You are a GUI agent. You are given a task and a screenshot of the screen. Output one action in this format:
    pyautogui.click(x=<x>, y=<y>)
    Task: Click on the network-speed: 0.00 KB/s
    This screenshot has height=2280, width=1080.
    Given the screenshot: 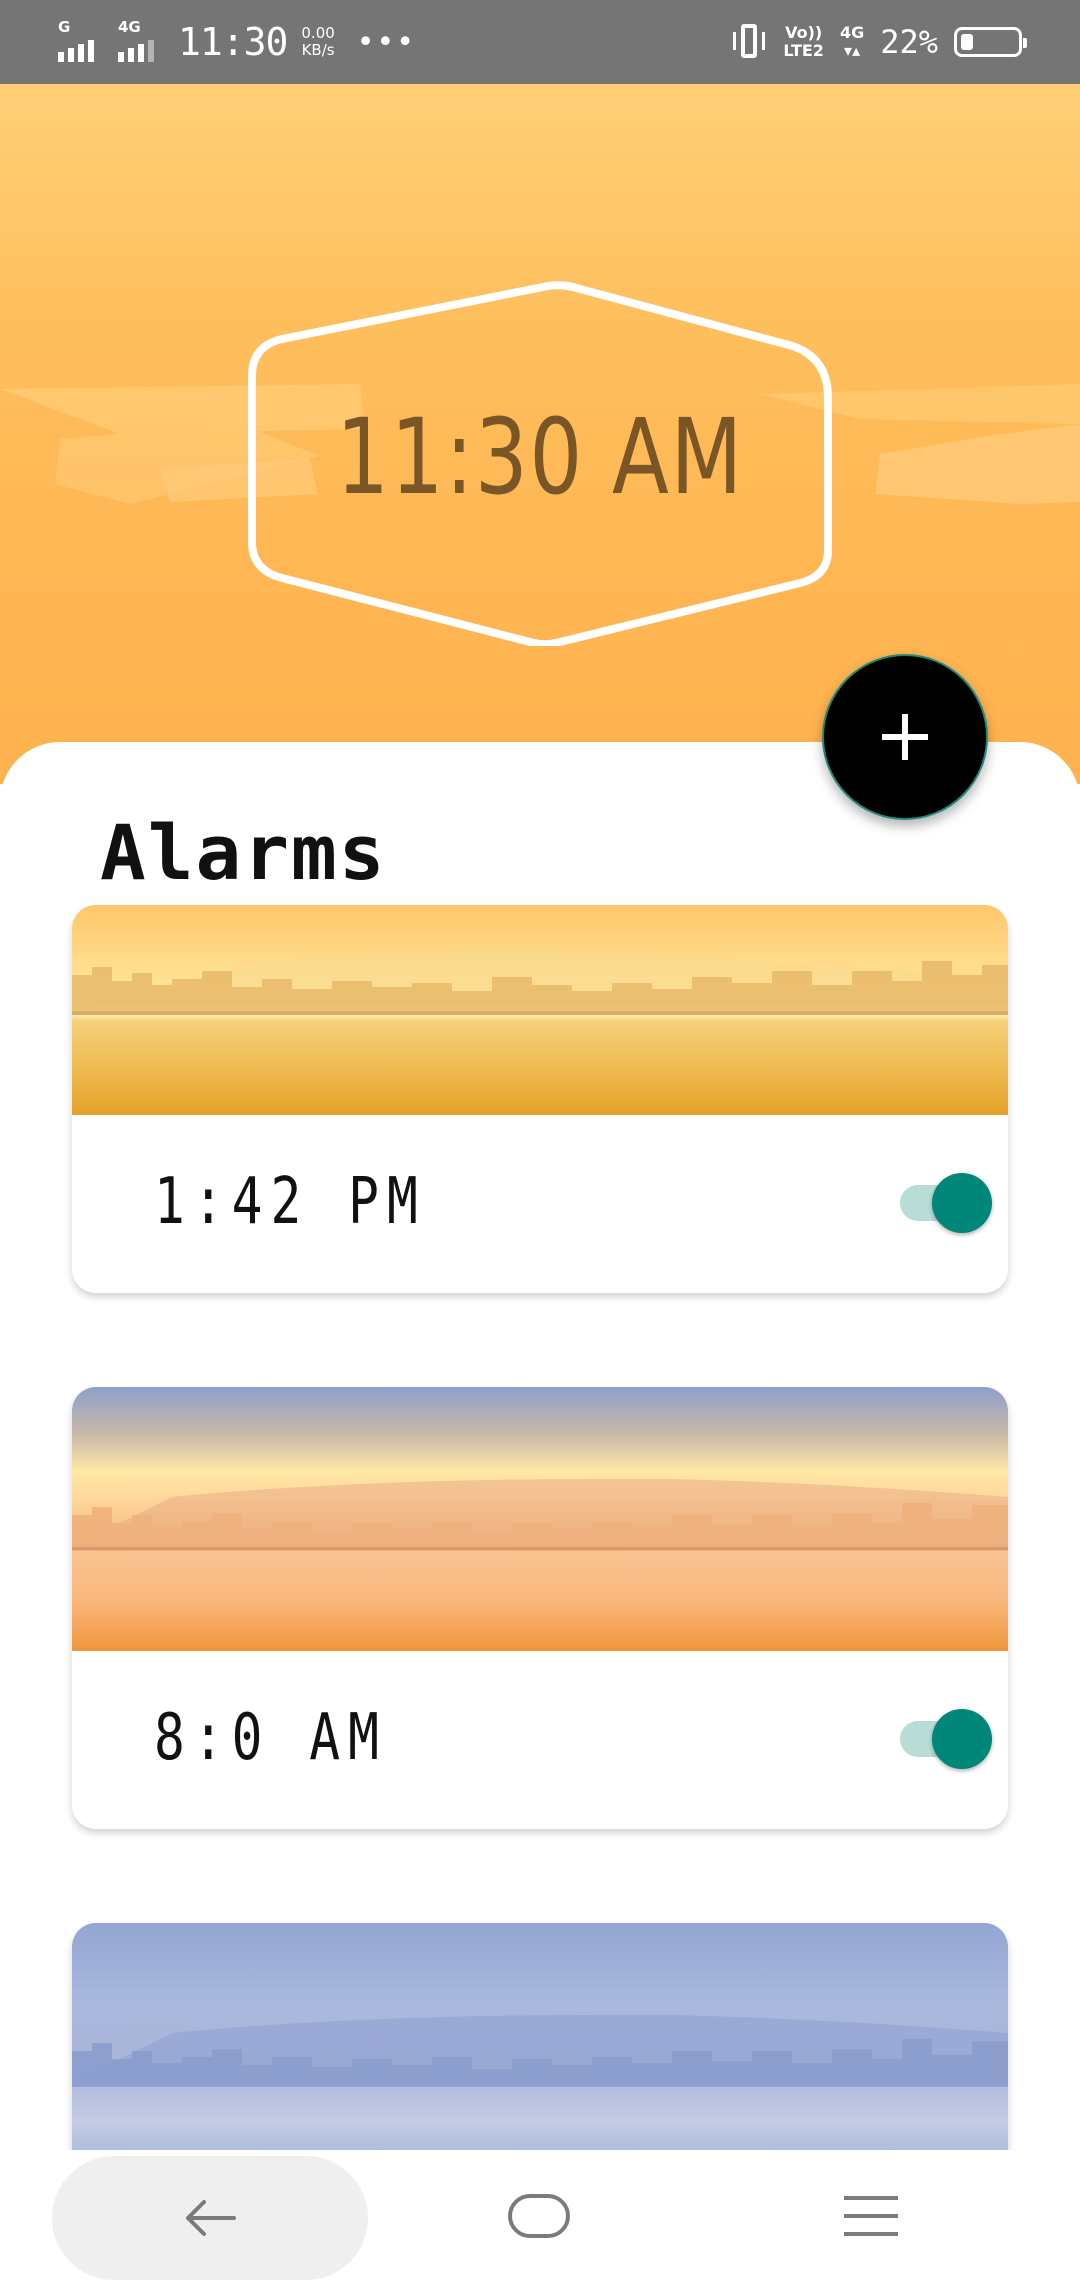 What is the action you would take?
    pyautogui.click(x=317, y=42)
    